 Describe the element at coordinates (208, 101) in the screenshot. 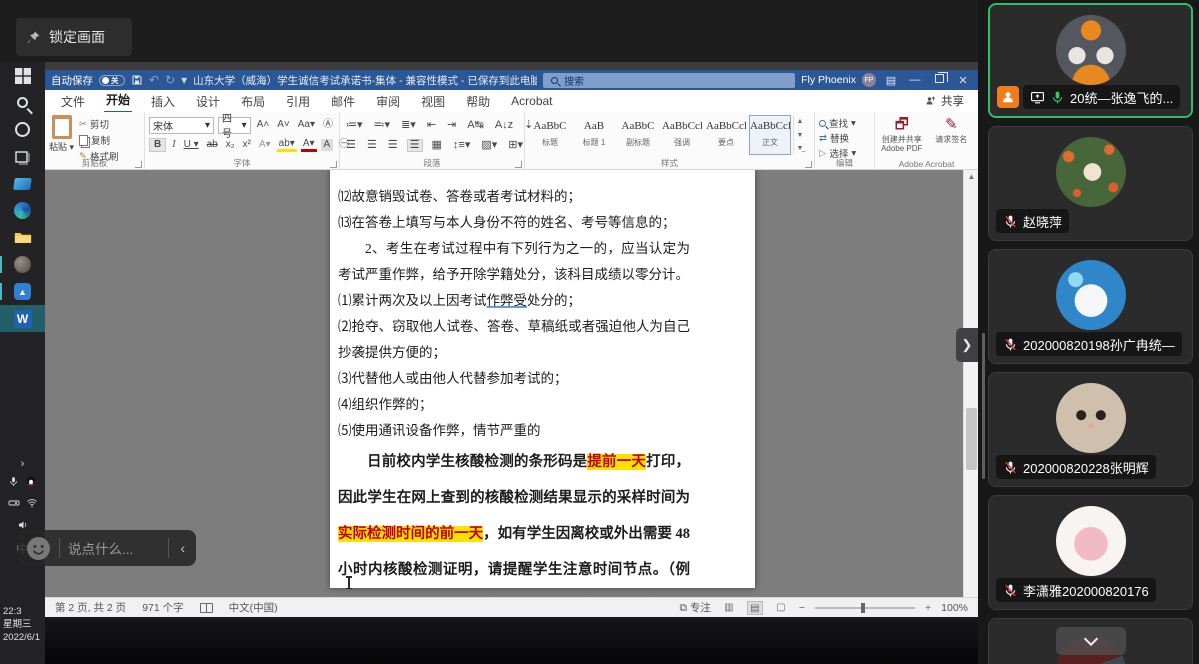

I see `tab-设计: 设计` at that location.